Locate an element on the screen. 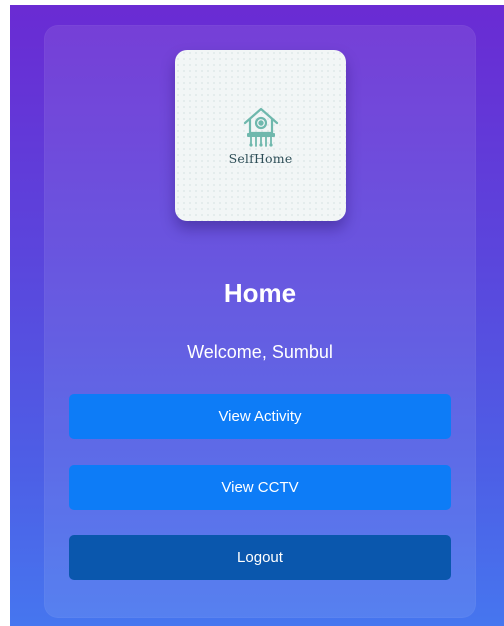 The width and height of the screenshot is (504, 626). logo-text: SelfHome is located at coordinates (260, 158).